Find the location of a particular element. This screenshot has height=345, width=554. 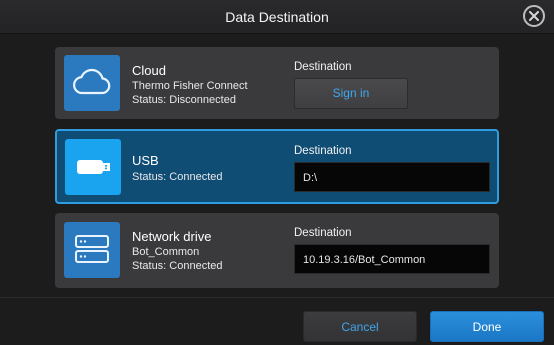

network-drive-destination-label: Destination is located at coordinates (323, 233).